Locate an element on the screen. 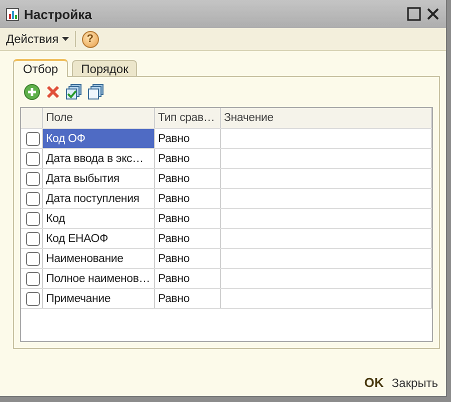  delete-icon is located at coordinates (53, 92).